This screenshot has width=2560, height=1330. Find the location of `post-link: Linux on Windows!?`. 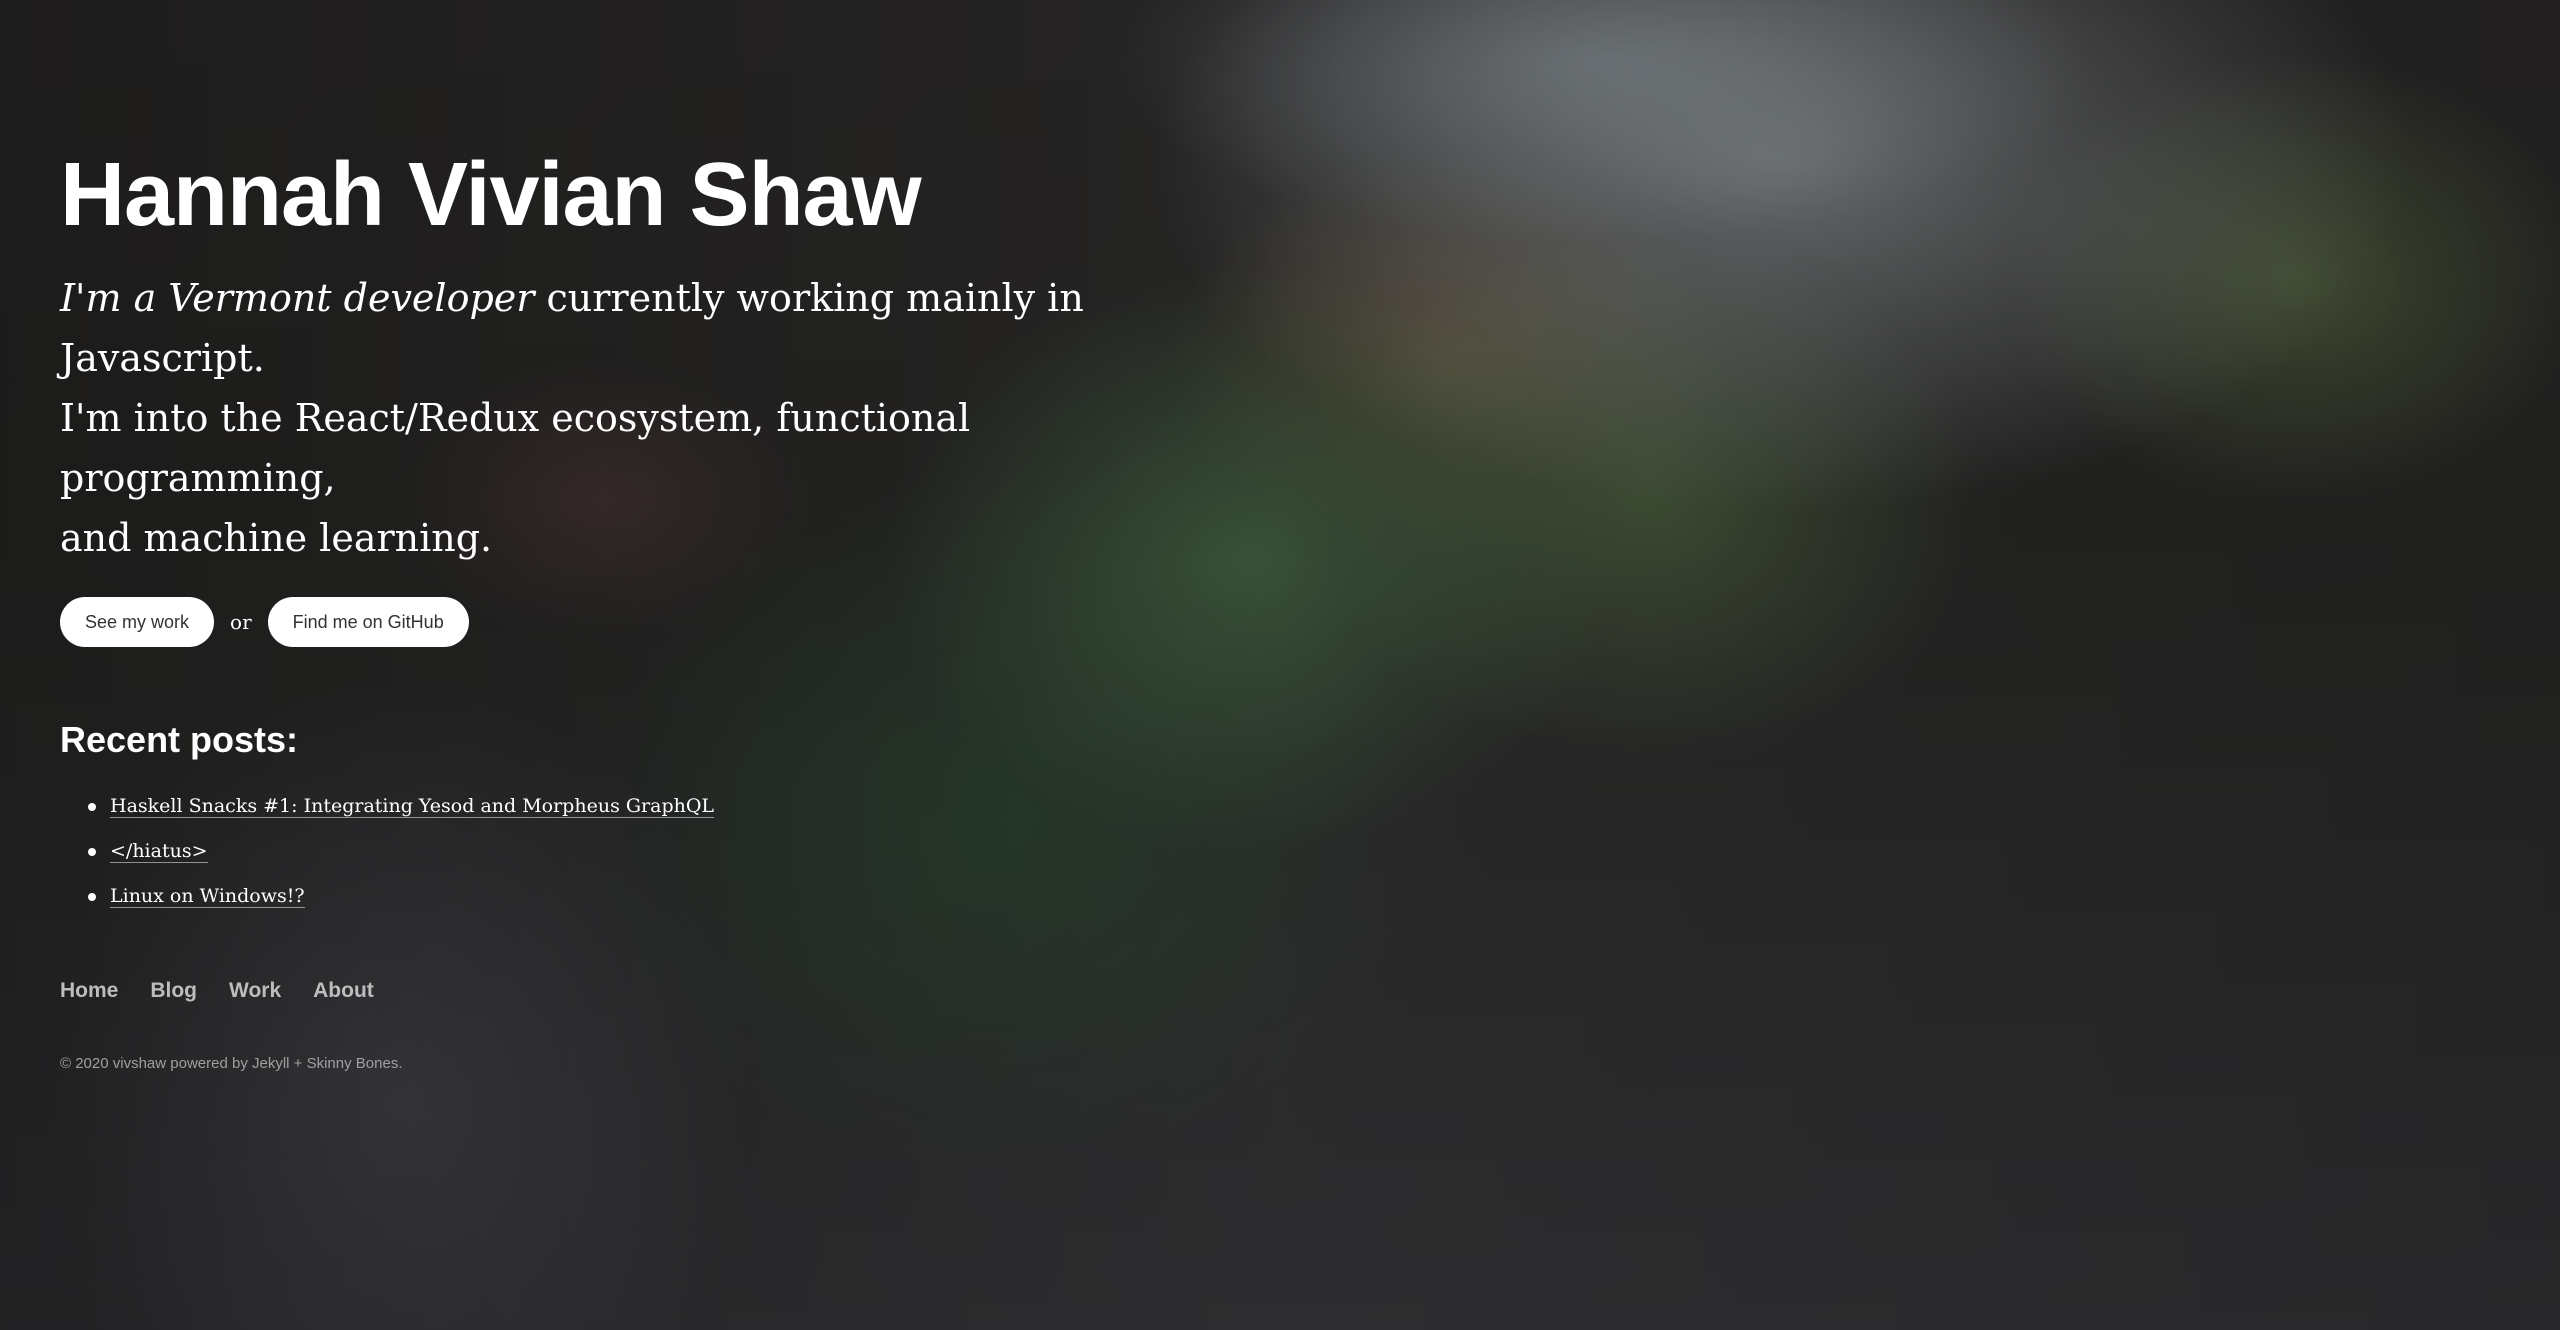

post-link: Linux on Windows!? is located at coordinates (207, 896).